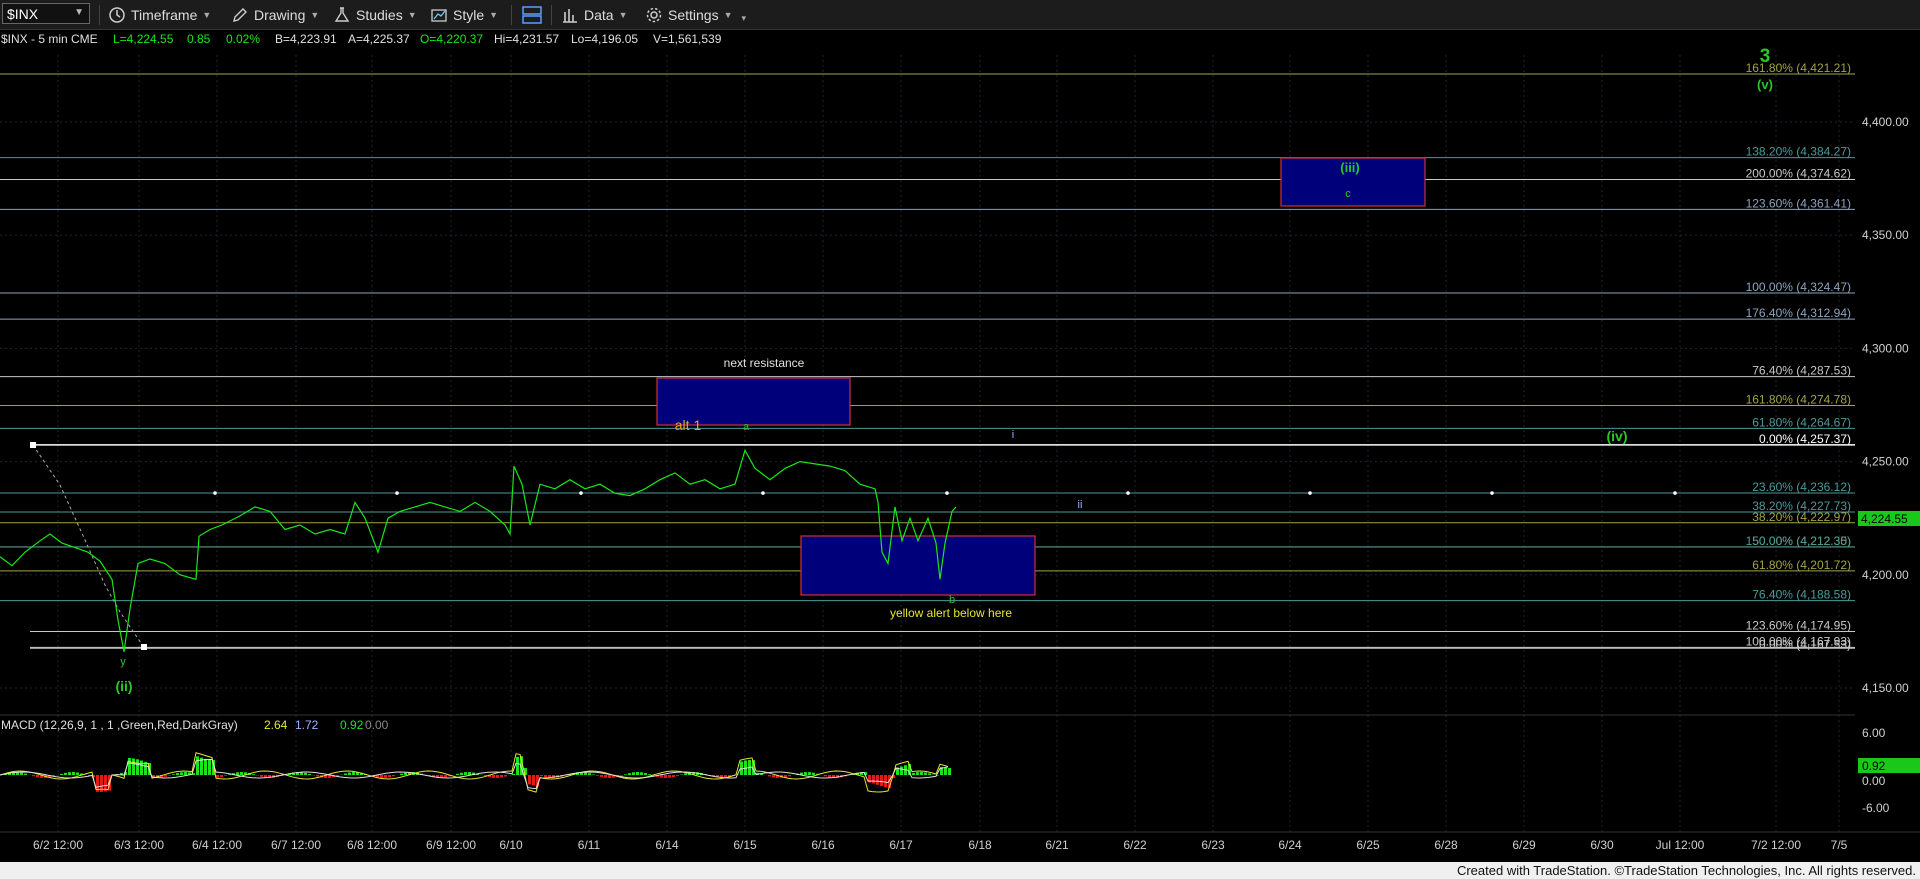  What do you see at coordinates (58, 845) in the screenshot?
I see `time-tick-label: 6/2 12:00` at bounding box center [58, 845].